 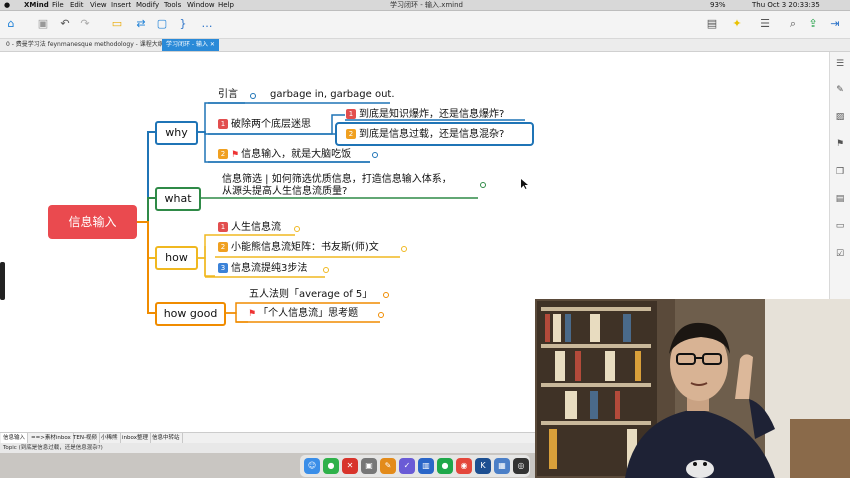 I want to click on menu-insert: Insert, so click(x=121, y=5).